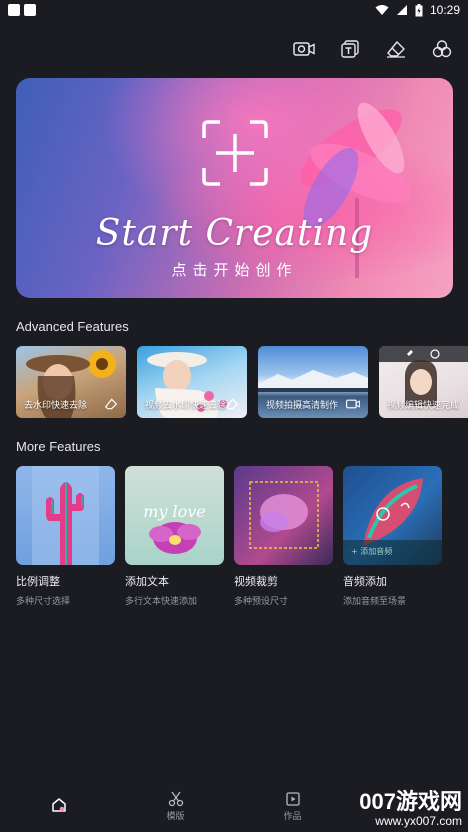 The width and height of the screenshot is (468, 832). I want to click on nav-works: 作品, so click(293, 806).